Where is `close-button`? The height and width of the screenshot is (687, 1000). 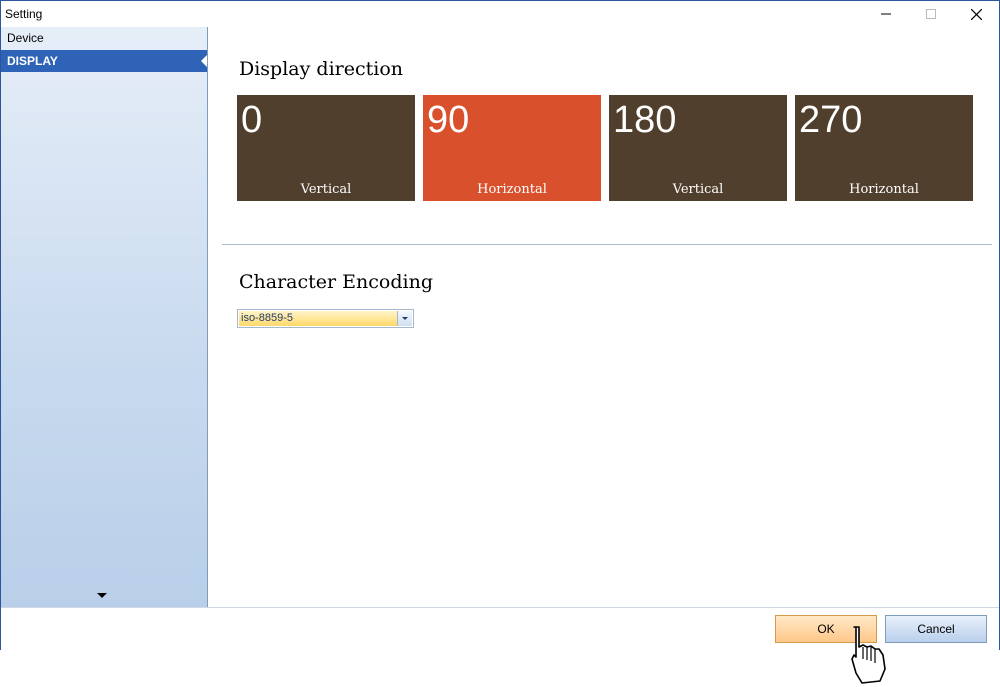 close-button is located at coordinates (976, 14).